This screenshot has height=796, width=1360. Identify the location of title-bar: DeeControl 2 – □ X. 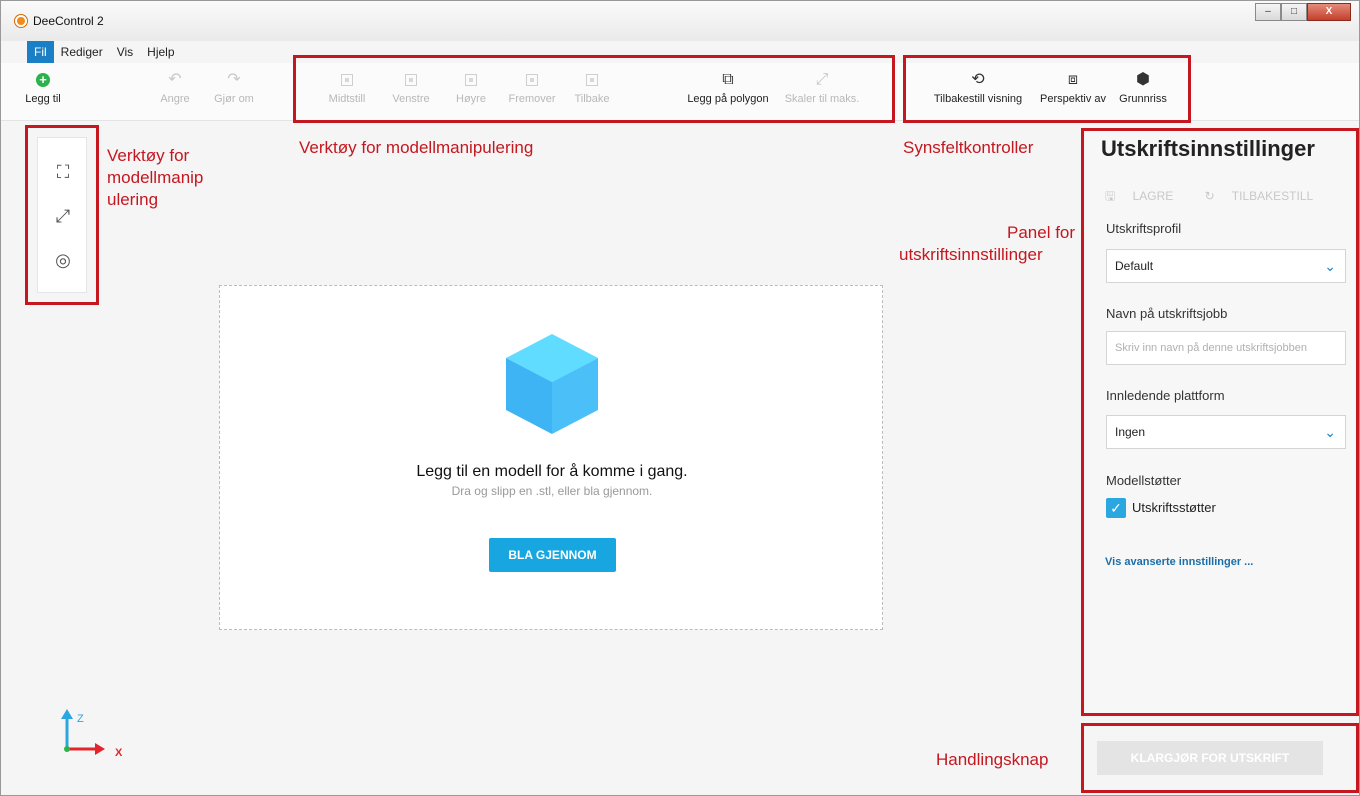
(680, 21).